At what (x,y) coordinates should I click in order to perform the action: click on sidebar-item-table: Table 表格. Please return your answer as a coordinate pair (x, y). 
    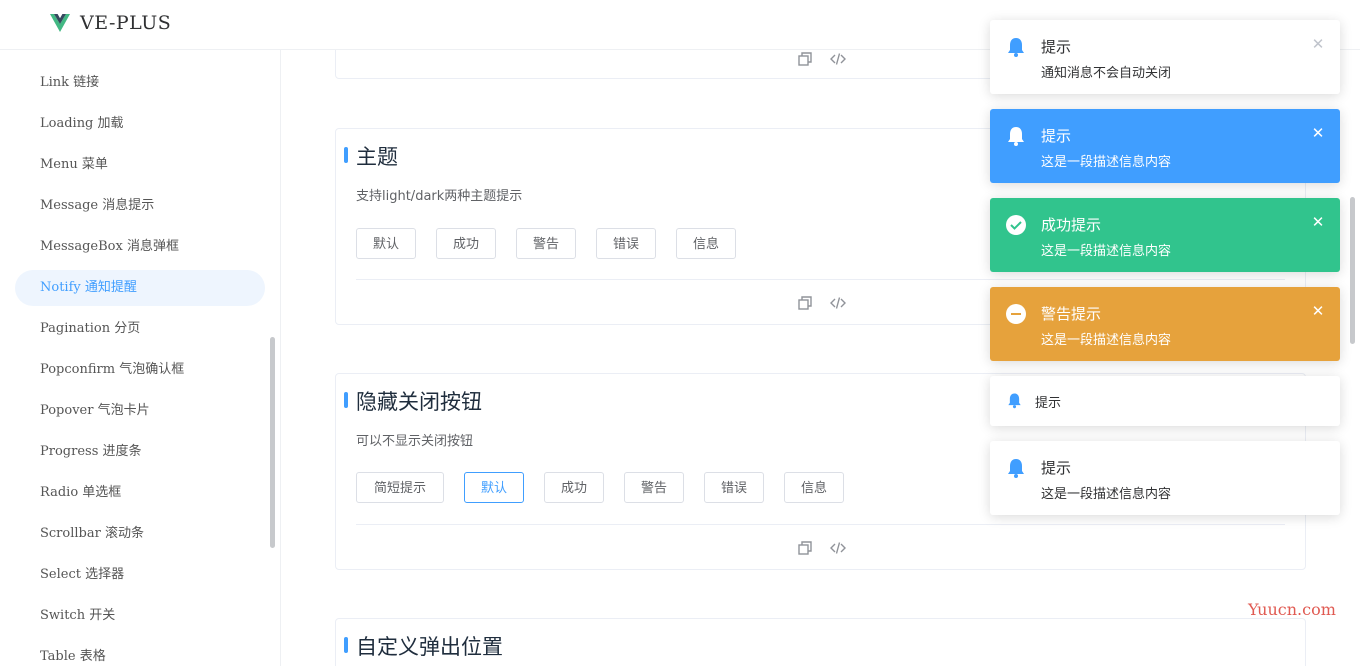
    Looking at the image, I should click on (140, 652).